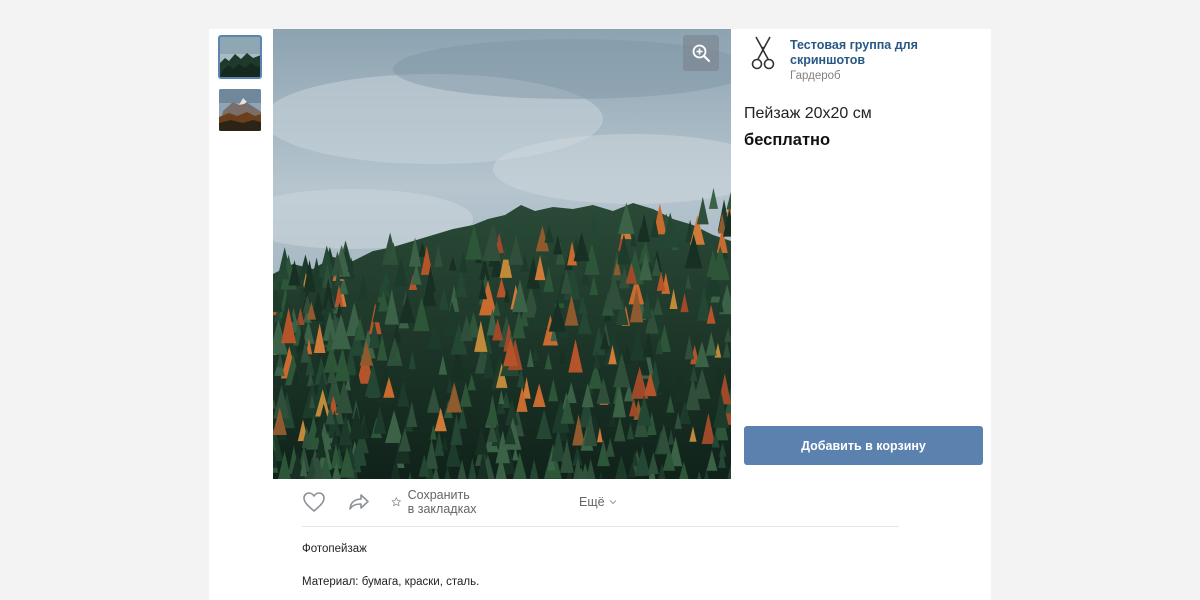  Describe the element at coordinates (334, 549) in the screenshot. I see `description-title: Фотопейзаж` at that location.